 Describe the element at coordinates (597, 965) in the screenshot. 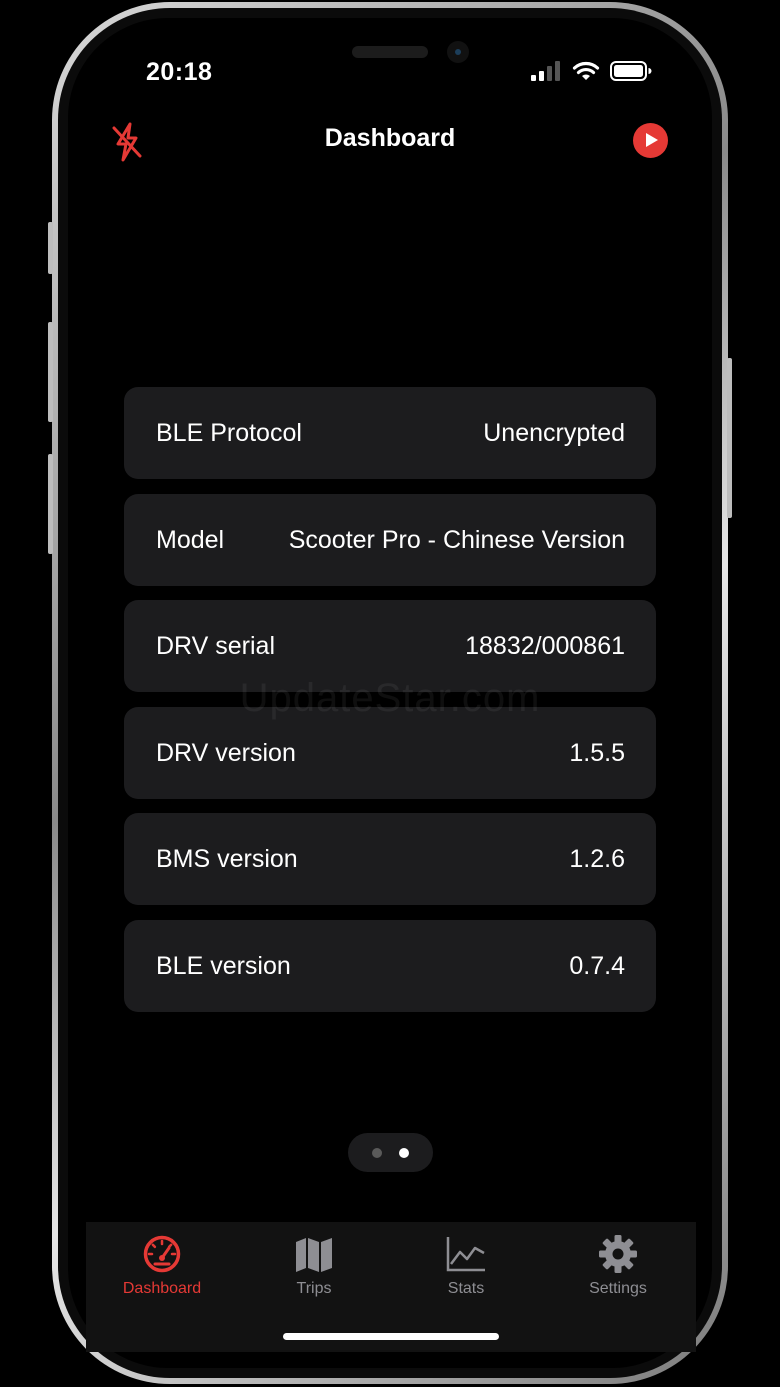

I see `info-value: 0.7.4` at that location.